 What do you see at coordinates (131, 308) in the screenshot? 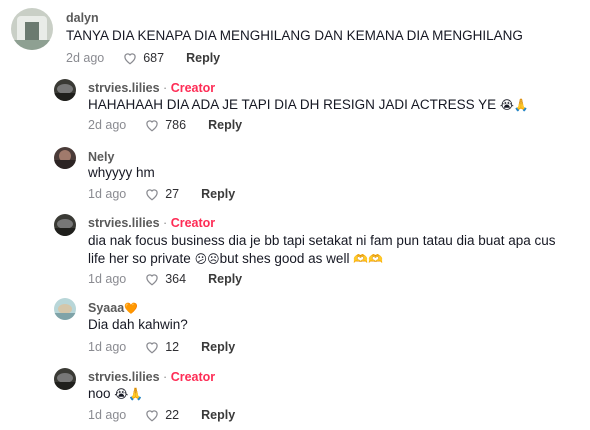
I see `orange-heart-icon: 🧡` at bounding box center [131, 308].